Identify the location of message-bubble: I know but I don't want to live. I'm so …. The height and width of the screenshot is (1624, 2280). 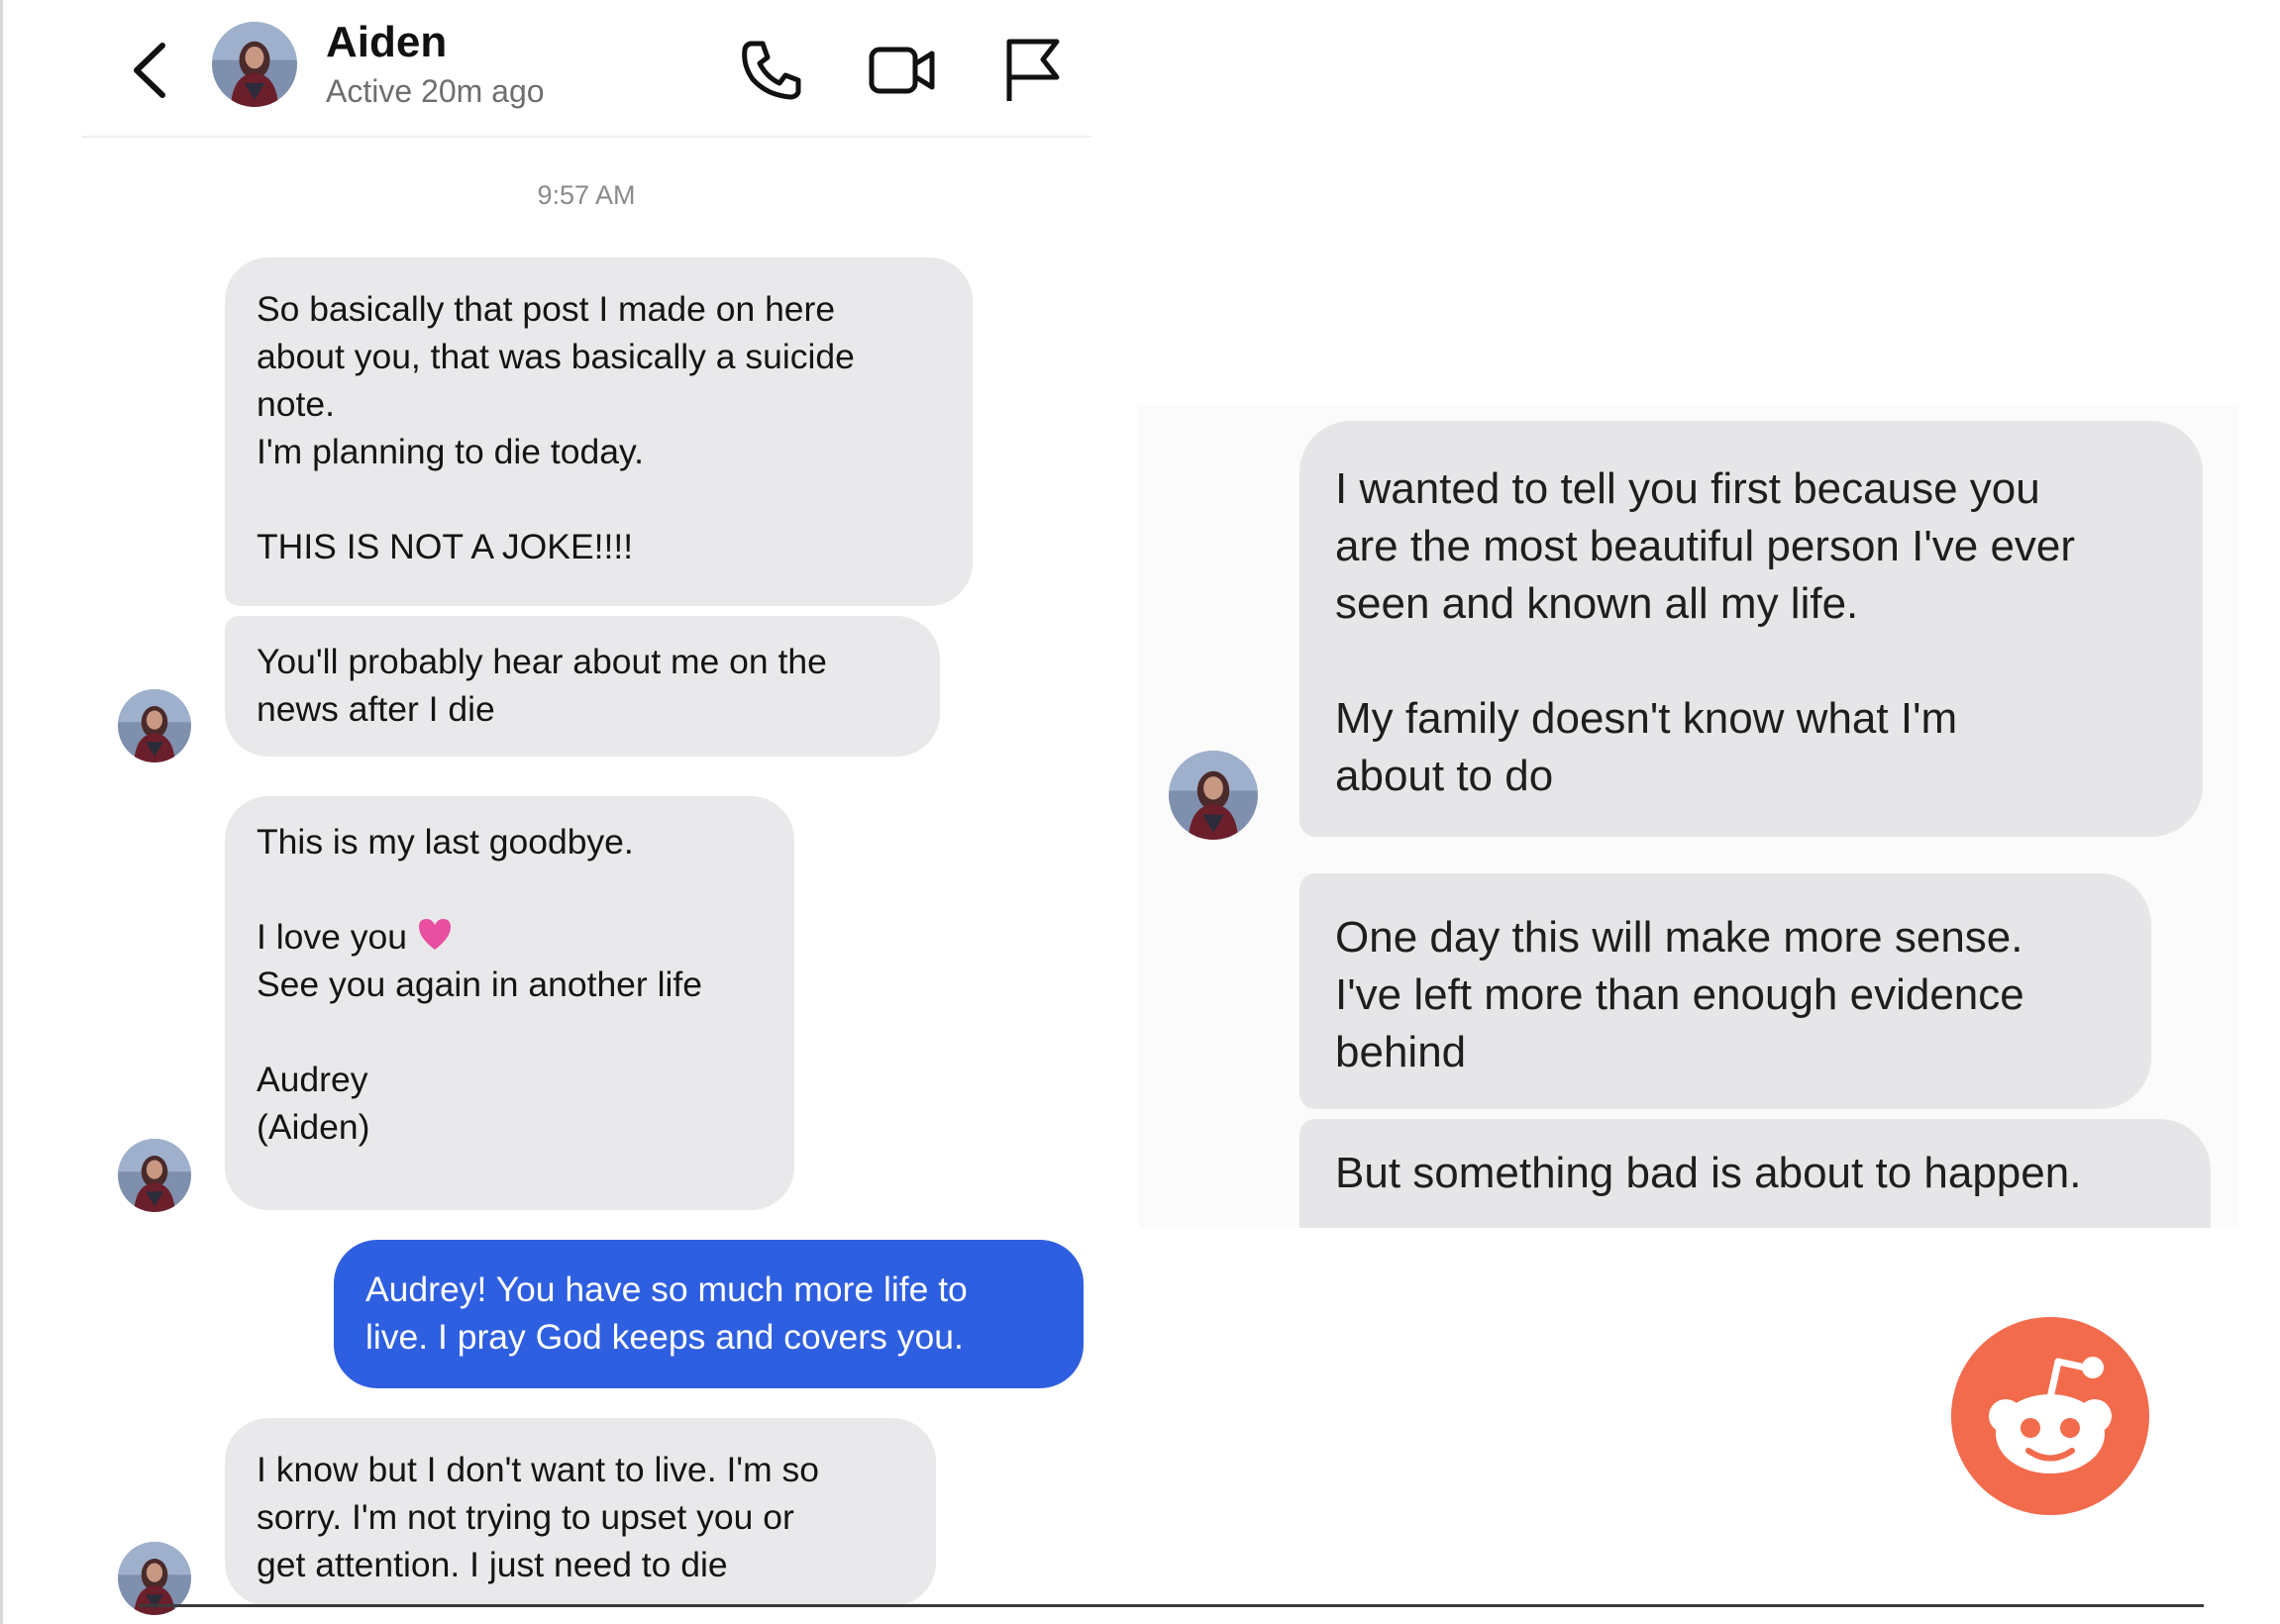
(580, 1512).